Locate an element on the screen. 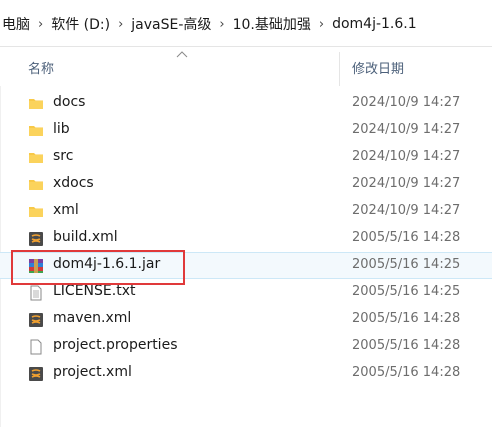  file-name: src is located at coordinates (63, 156).